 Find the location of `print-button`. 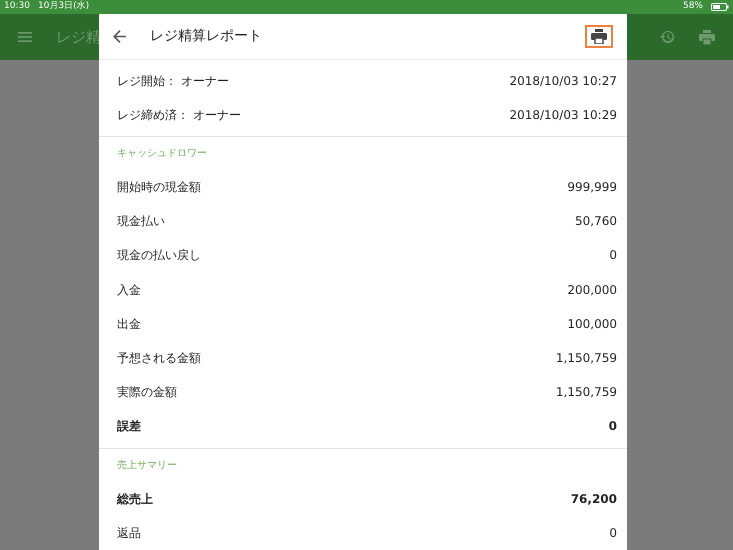

print-button is located at coordinates (599, 36).